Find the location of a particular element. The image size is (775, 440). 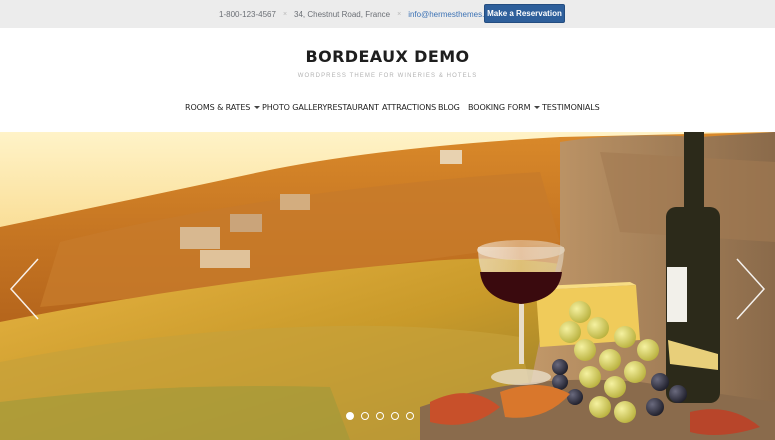

nav-item-attractions: ATTRACTIONS is located at coordinates (409, 107).